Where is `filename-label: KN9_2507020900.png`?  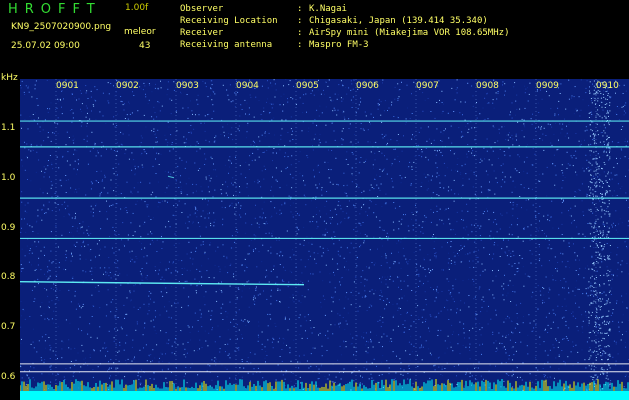
filename-label: KN9_2507020900.png is located at coordinates (61, 27).